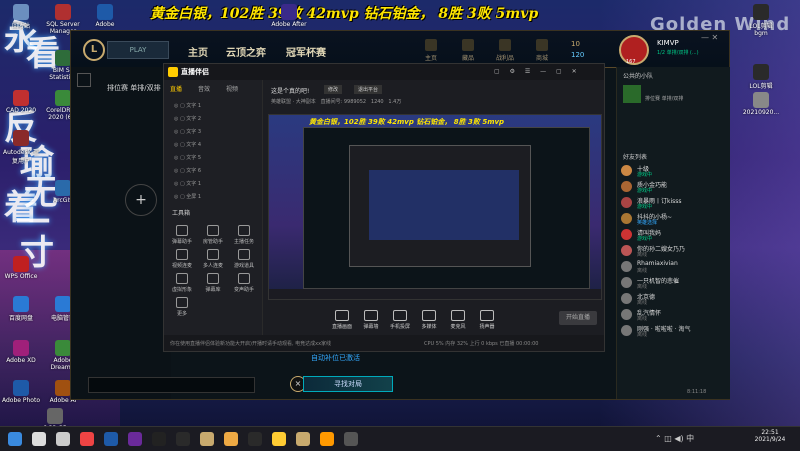  I want to click on desktop-icon: Adobe XD, so click(21, 352).